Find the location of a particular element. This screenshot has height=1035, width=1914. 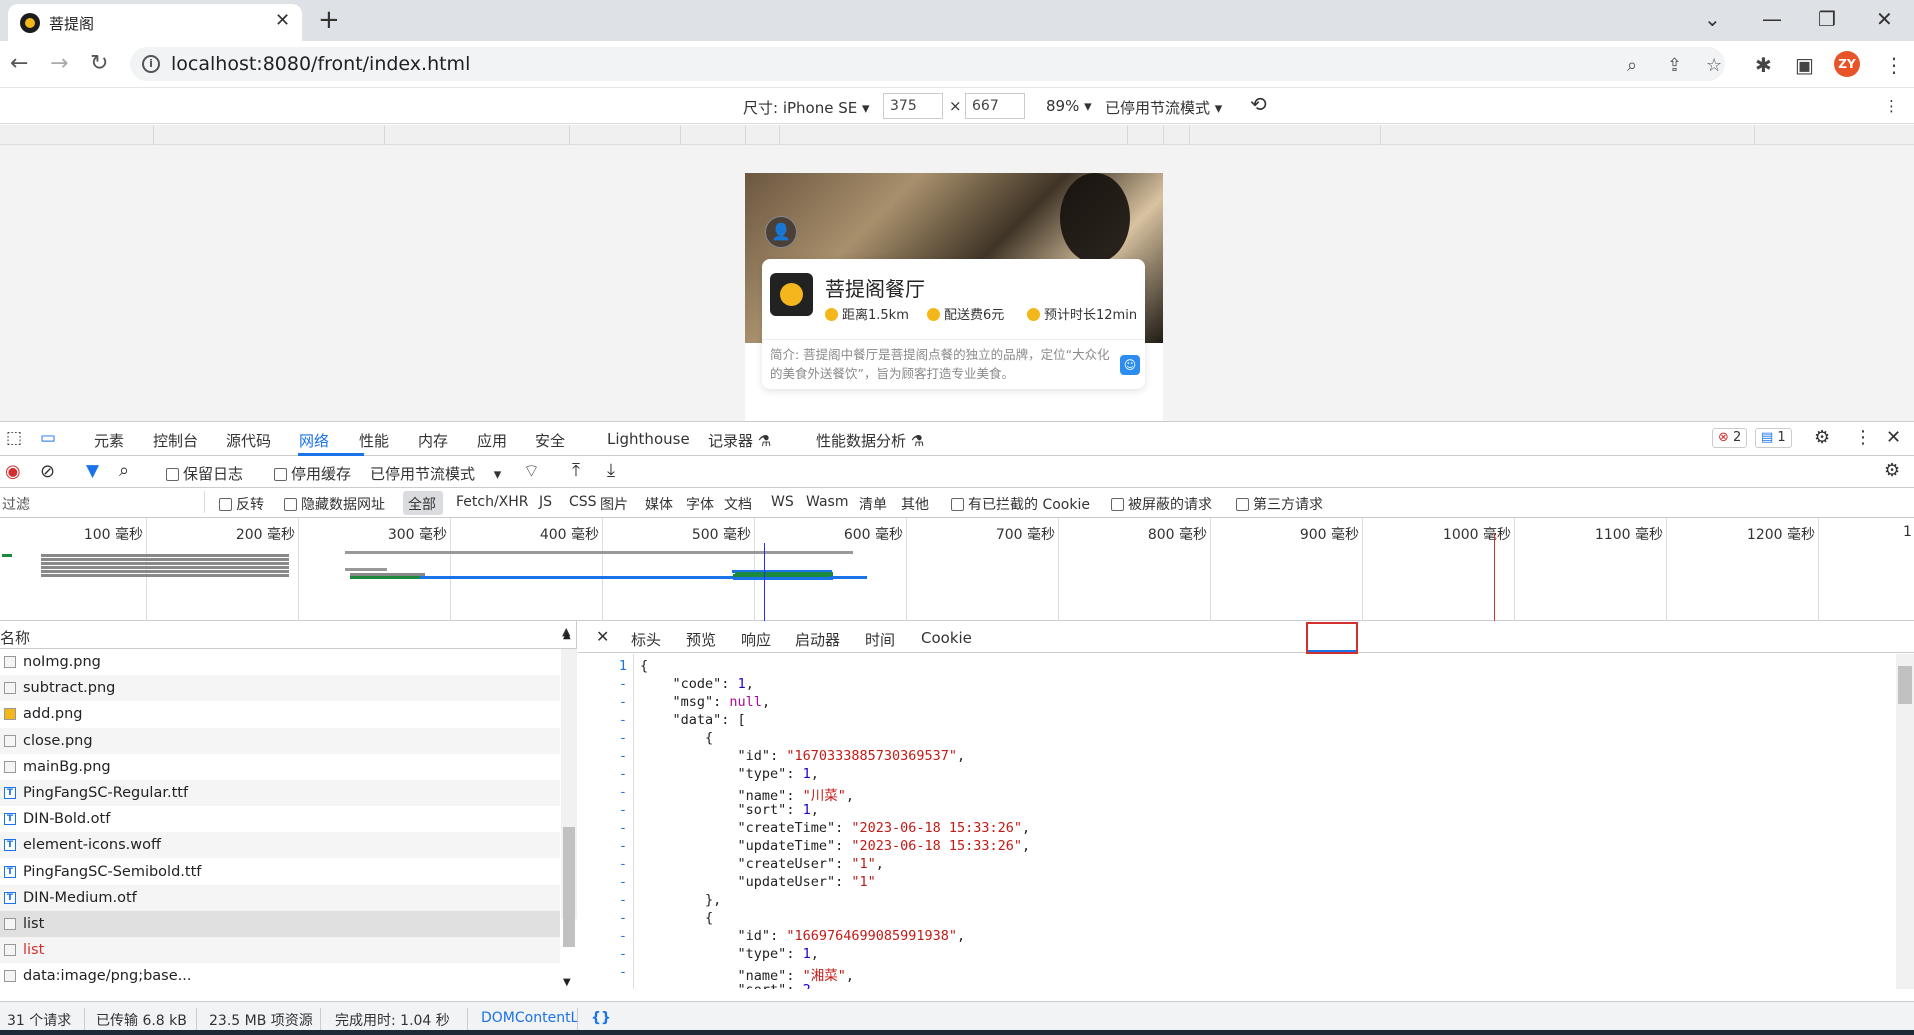

type-filter-9: Wasm is located at coordinates (827, 502).